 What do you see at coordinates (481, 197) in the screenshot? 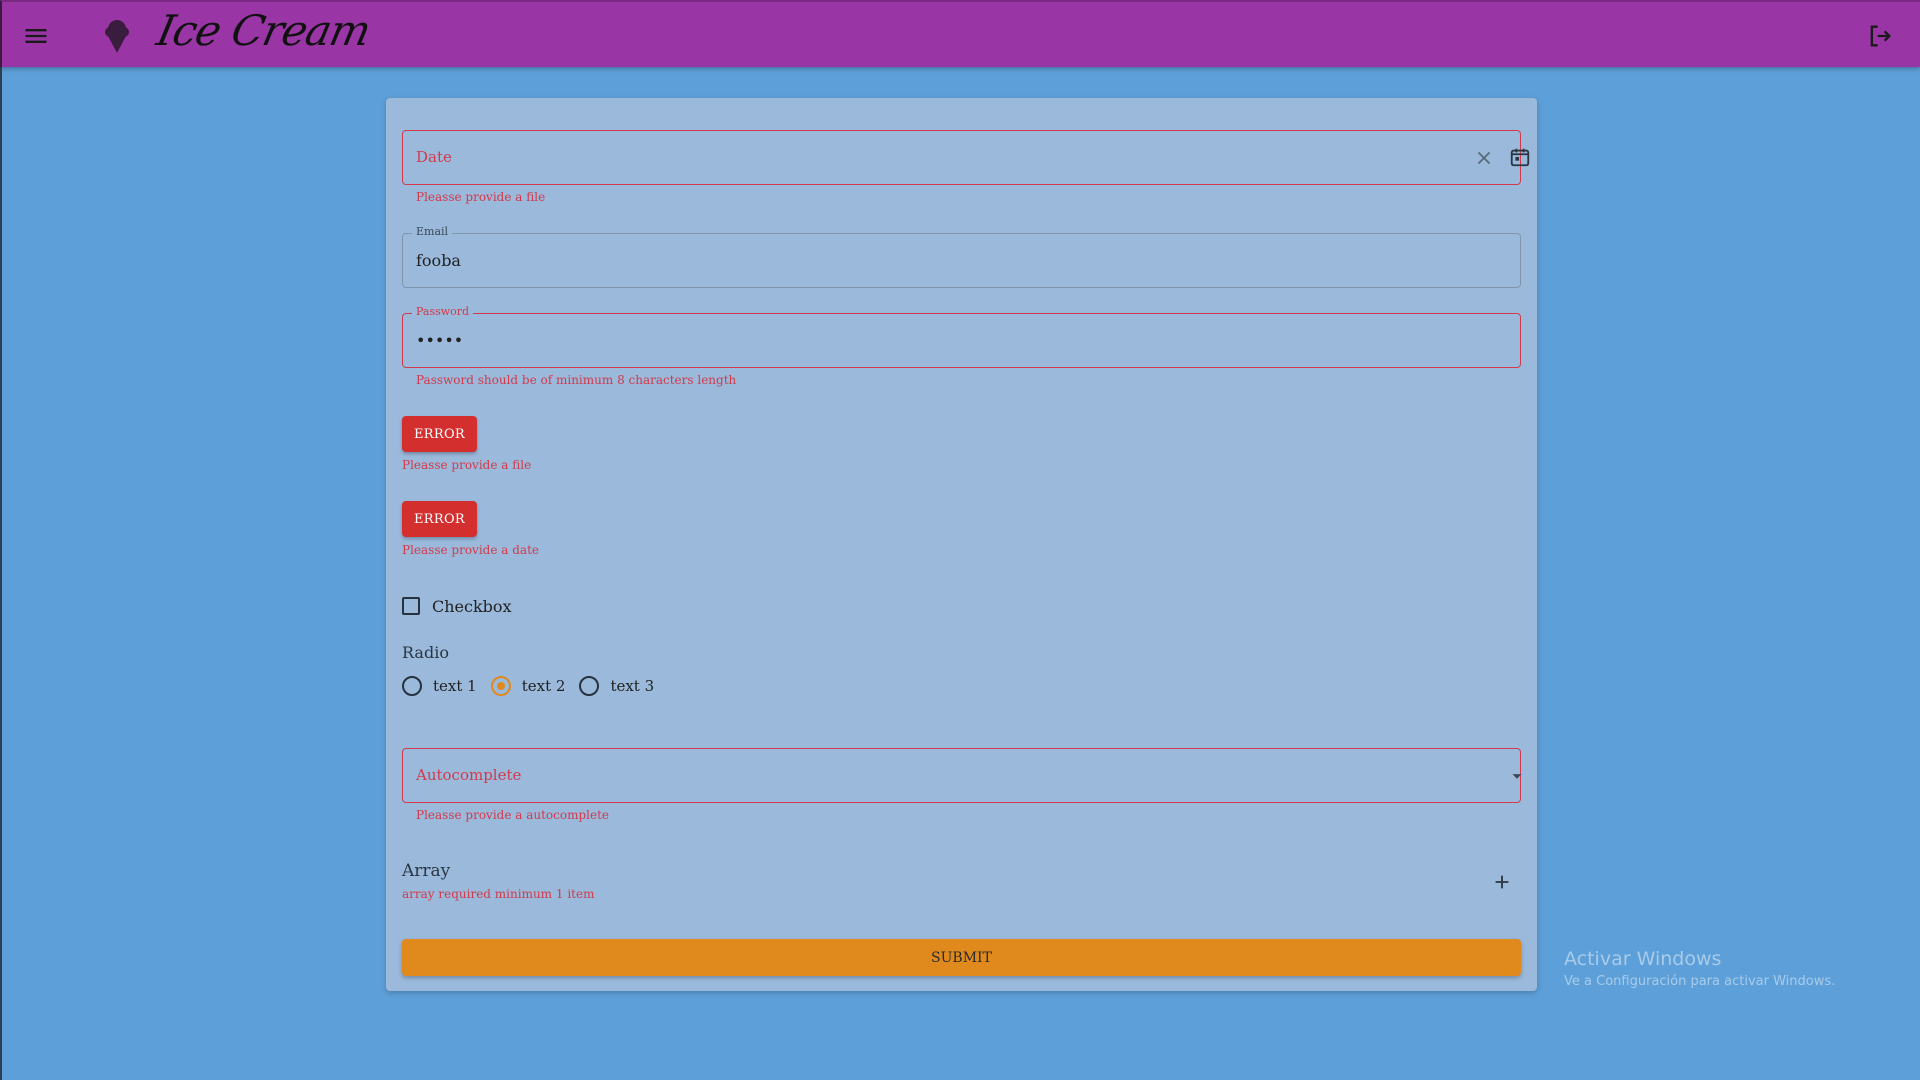
I see `date-error-text: Pleasse provide a file` at bounding box center [481, 197].